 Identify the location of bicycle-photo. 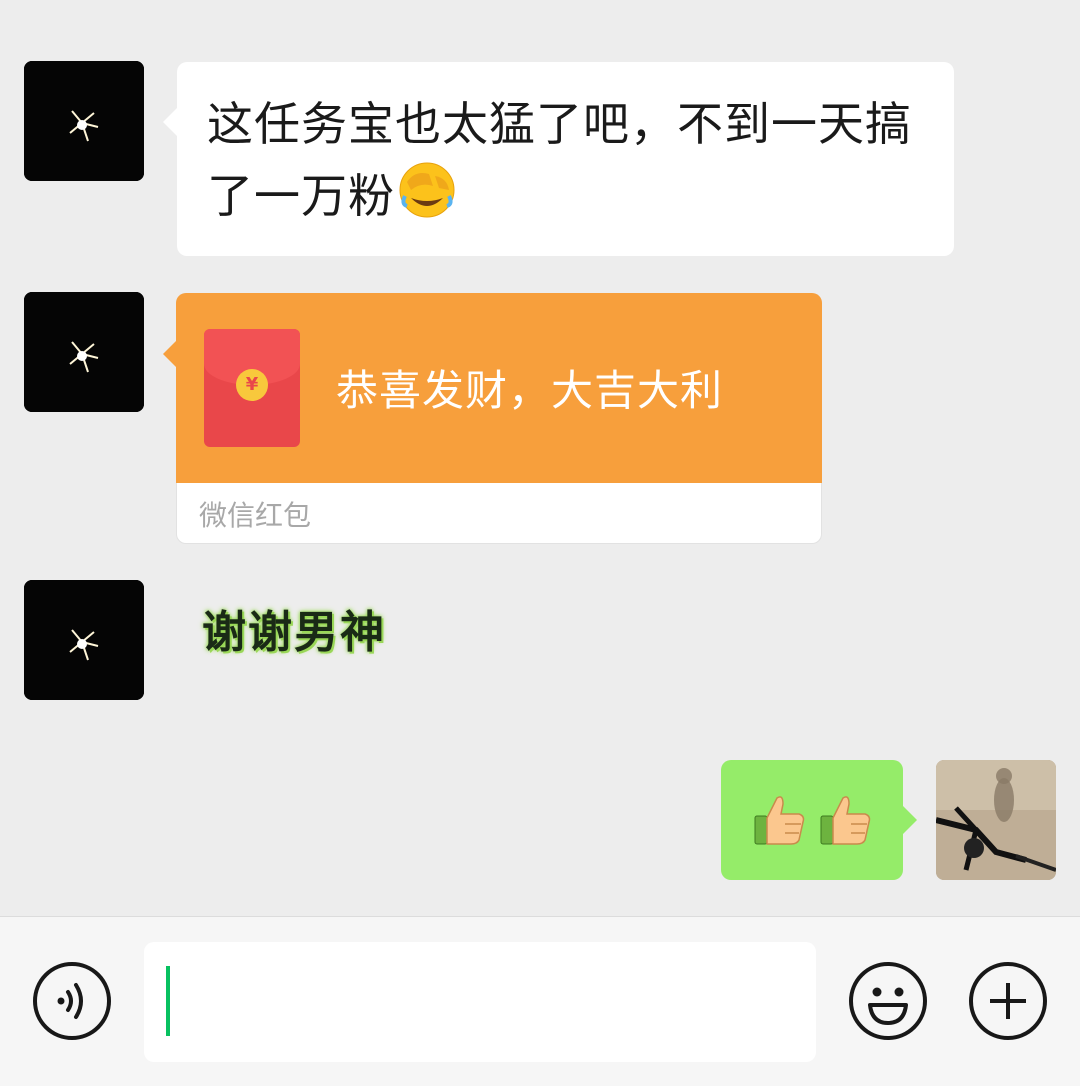
(996, 820).